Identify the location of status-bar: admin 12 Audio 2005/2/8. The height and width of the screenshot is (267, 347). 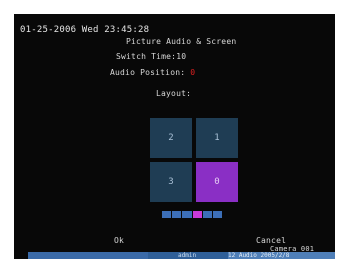
(181, 255).